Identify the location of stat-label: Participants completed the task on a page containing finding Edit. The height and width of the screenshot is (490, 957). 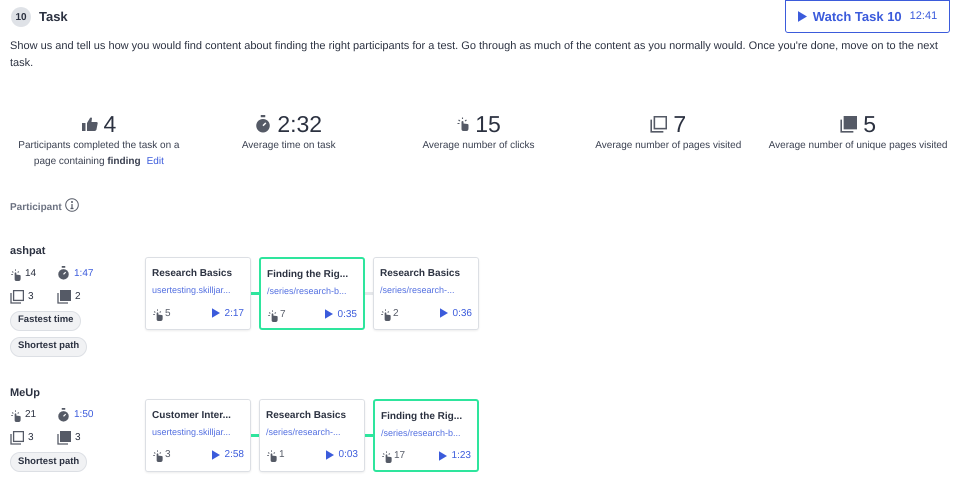
(98, 154).